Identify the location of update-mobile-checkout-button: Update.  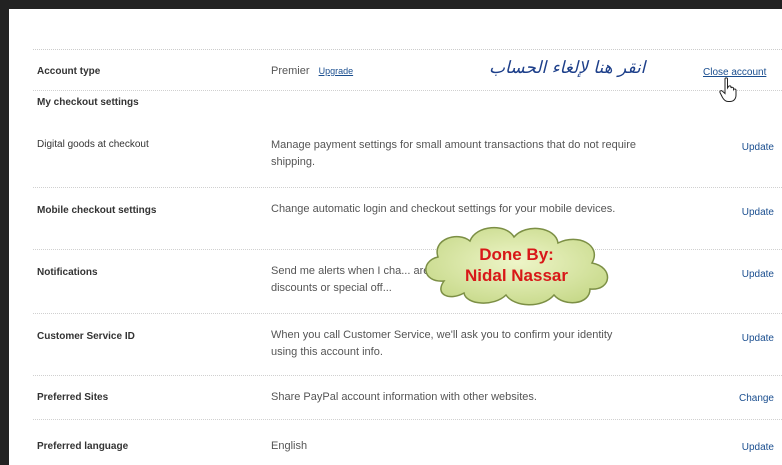
(758, 212).